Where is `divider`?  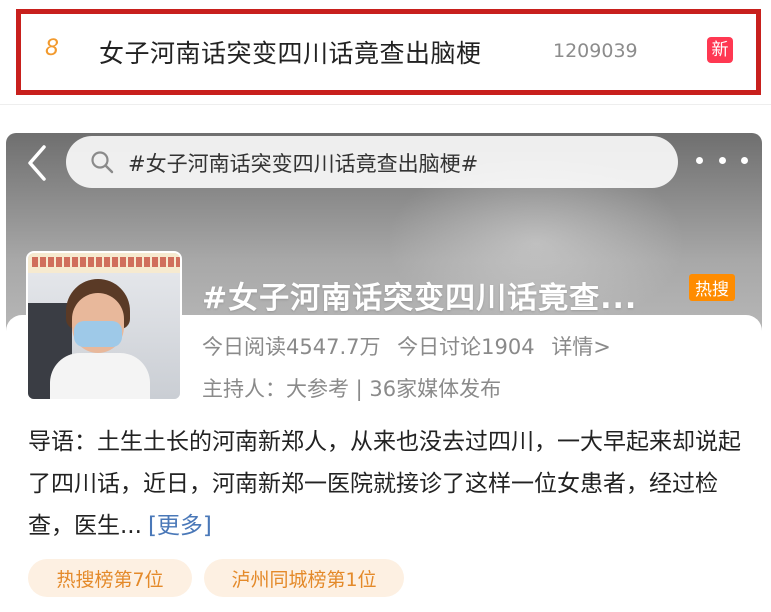
divider is located at coordinates (385, 104).